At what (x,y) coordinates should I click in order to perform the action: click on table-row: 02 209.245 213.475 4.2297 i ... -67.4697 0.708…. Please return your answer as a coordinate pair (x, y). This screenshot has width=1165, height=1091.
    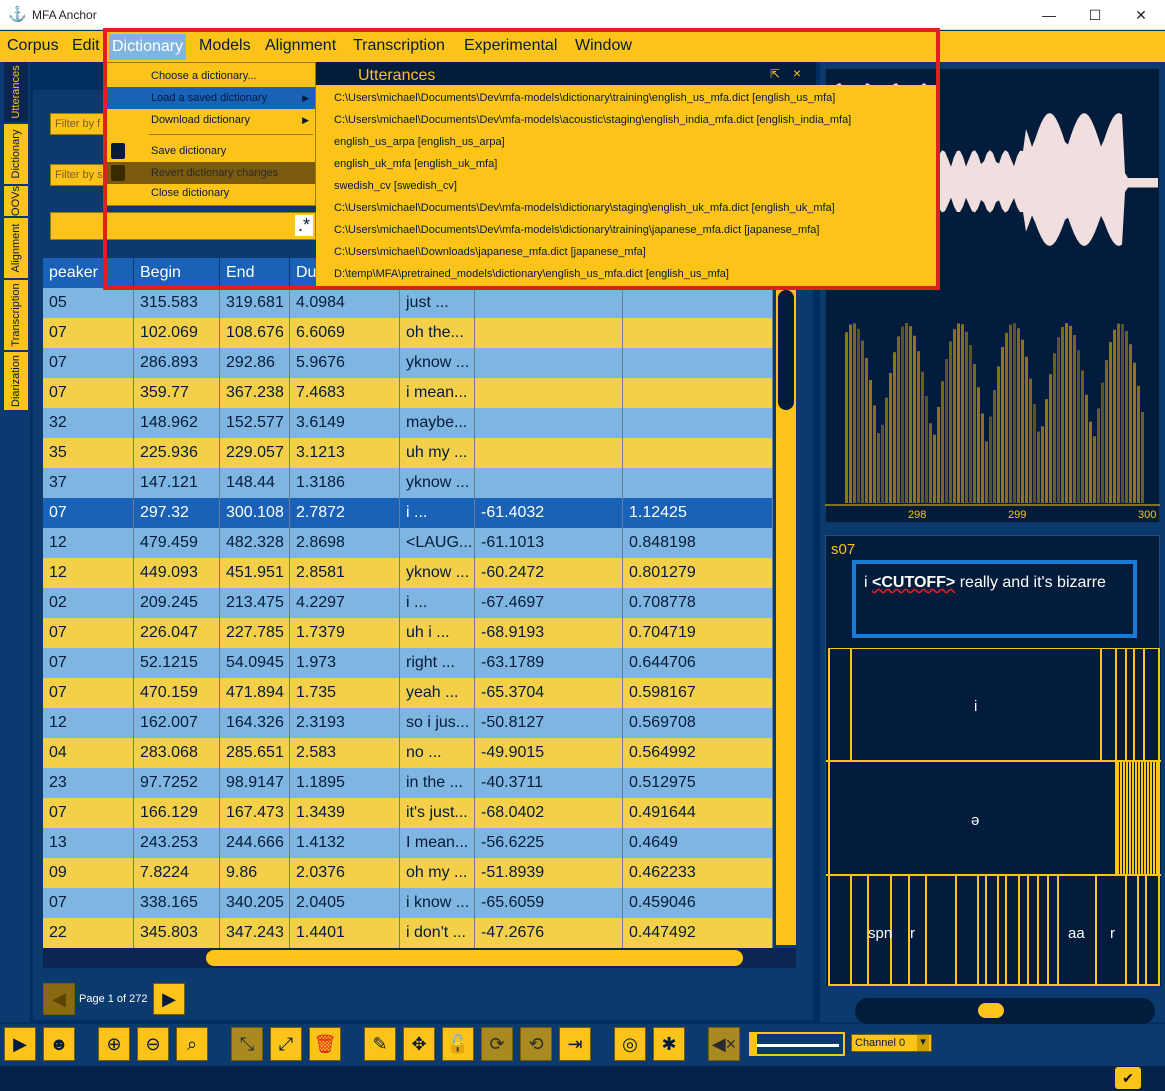
    Looking at the image, I should click on (408, 603).